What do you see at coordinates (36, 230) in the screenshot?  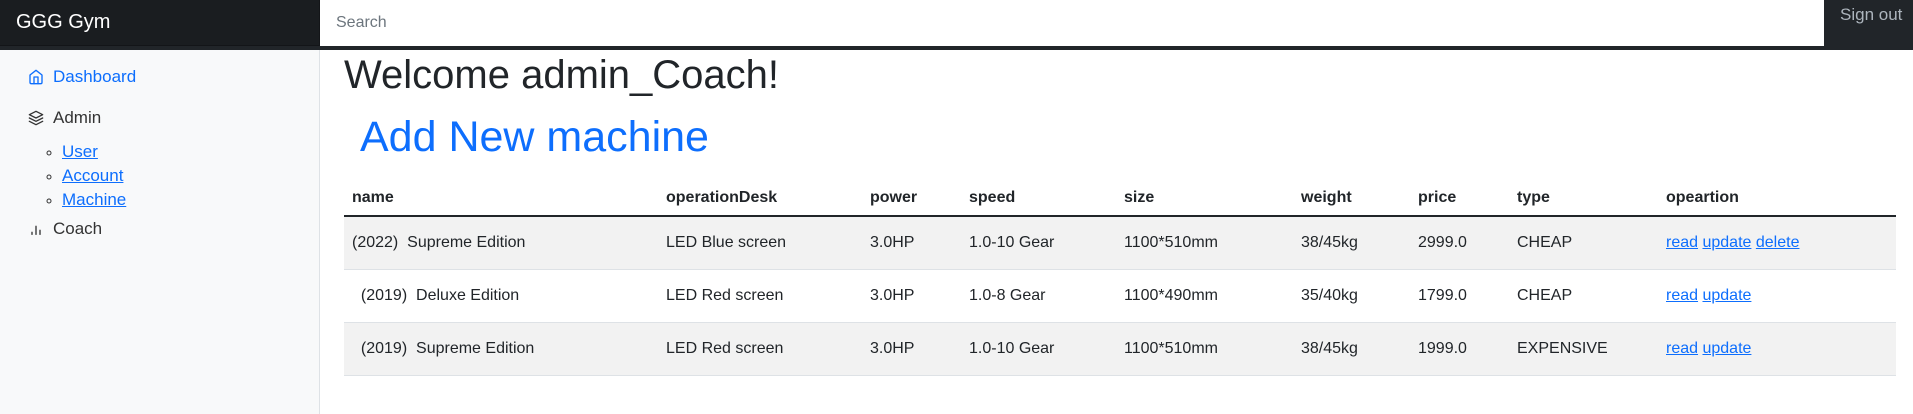 I see `bar-chart-icon` at bounding box center [36, 230].